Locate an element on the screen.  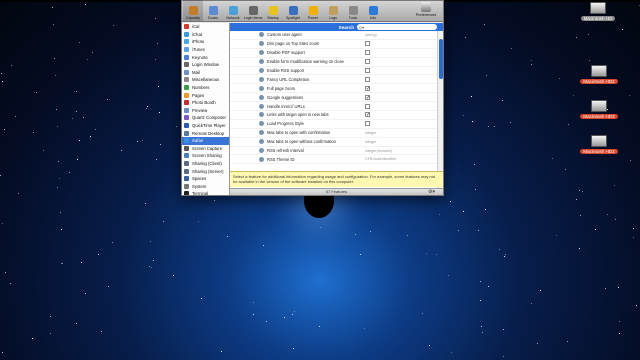
sidebar-item-mail: Mail is located at coordinates (205, 73).